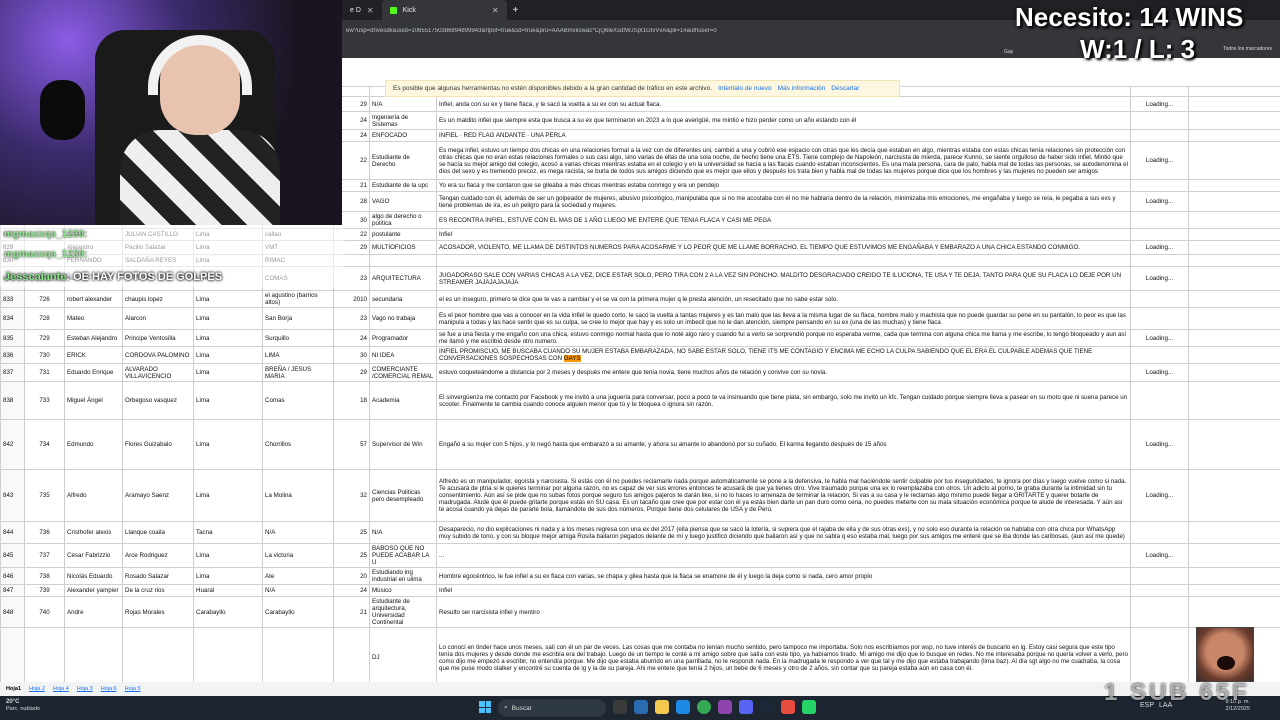 The height and width of the screenshot is (720, 1280). I want to click on weather-widget: 20°C Parc. nublado, so click(23, 706).